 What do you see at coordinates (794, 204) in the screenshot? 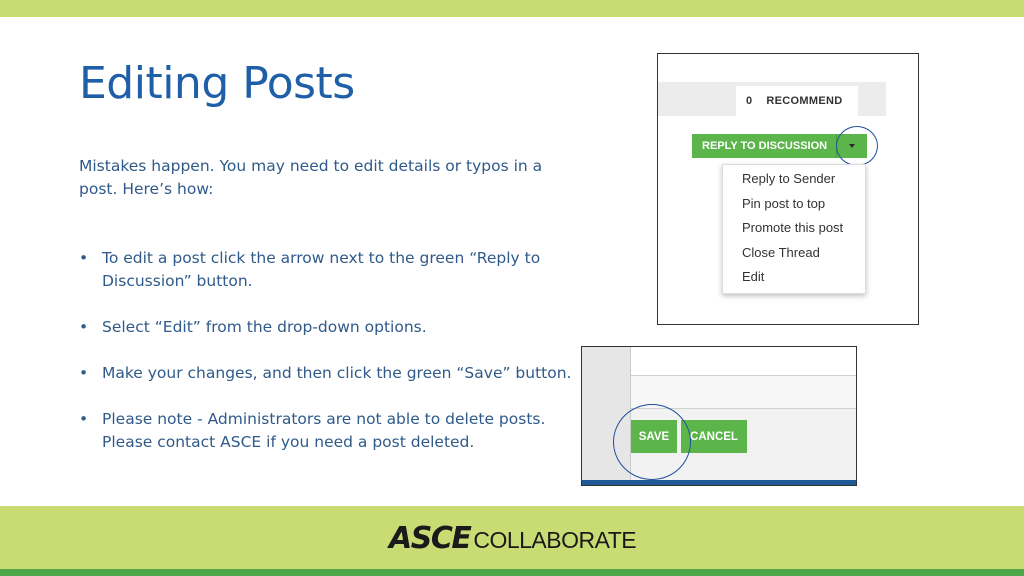
I see `menu-item-pin-post: Pin post to top` at bounding box center [794, 204].